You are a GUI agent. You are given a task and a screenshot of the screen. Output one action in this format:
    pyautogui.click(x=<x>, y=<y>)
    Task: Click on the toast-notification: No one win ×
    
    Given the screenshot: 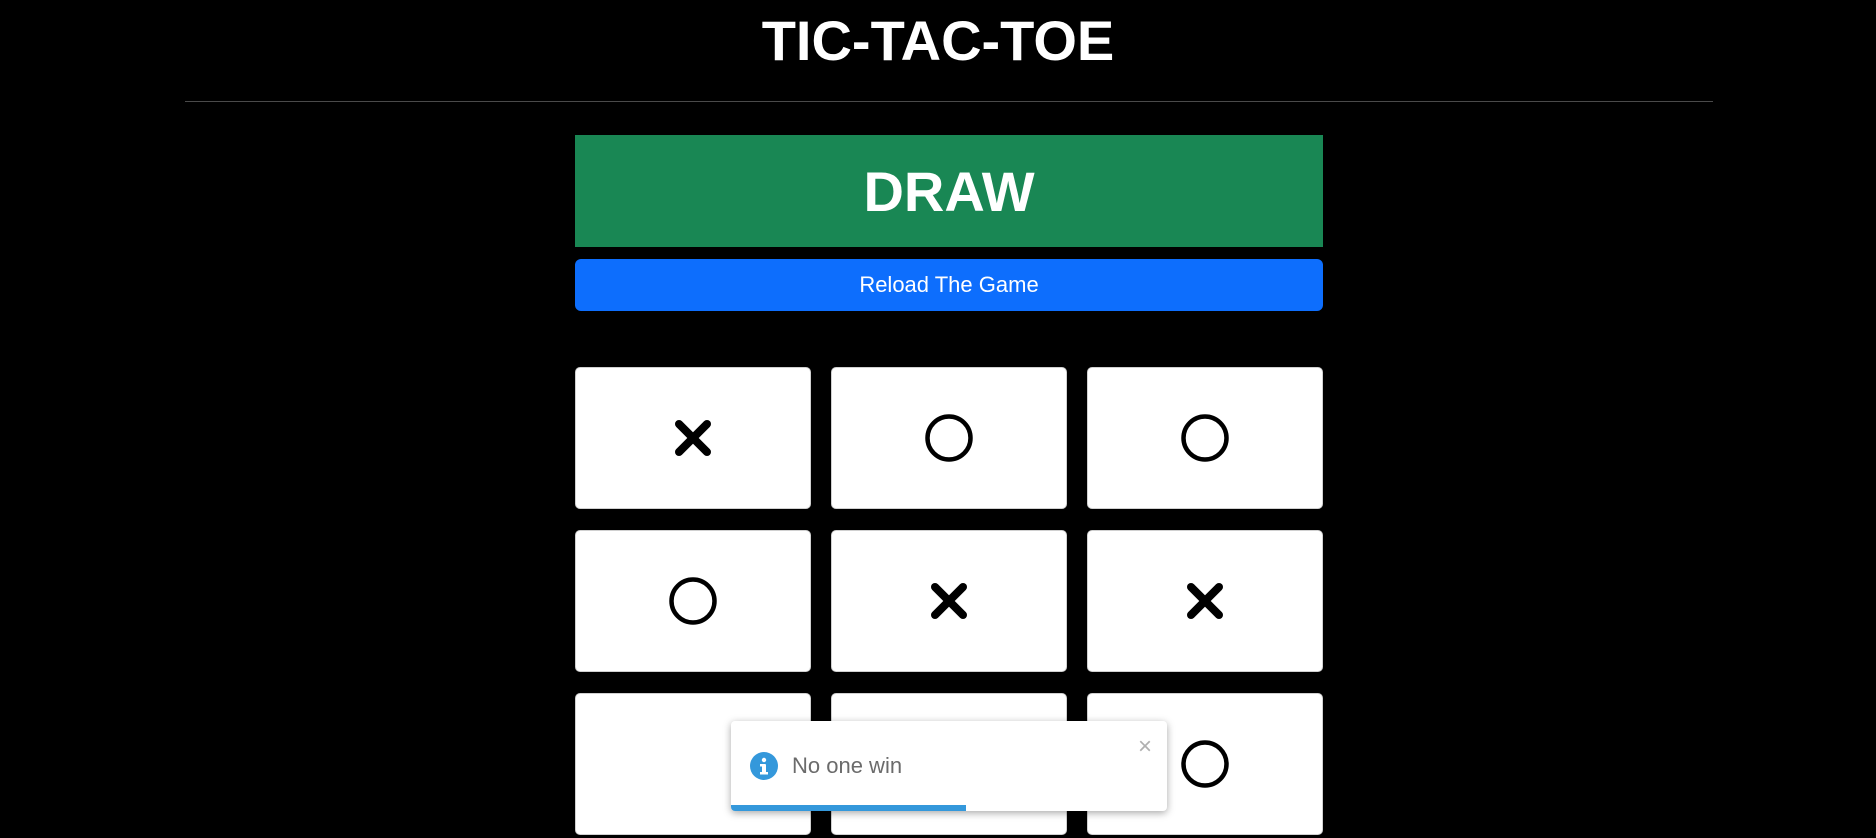 What is the action you would take?
    pyautogui.click(x=949, y=766)
    